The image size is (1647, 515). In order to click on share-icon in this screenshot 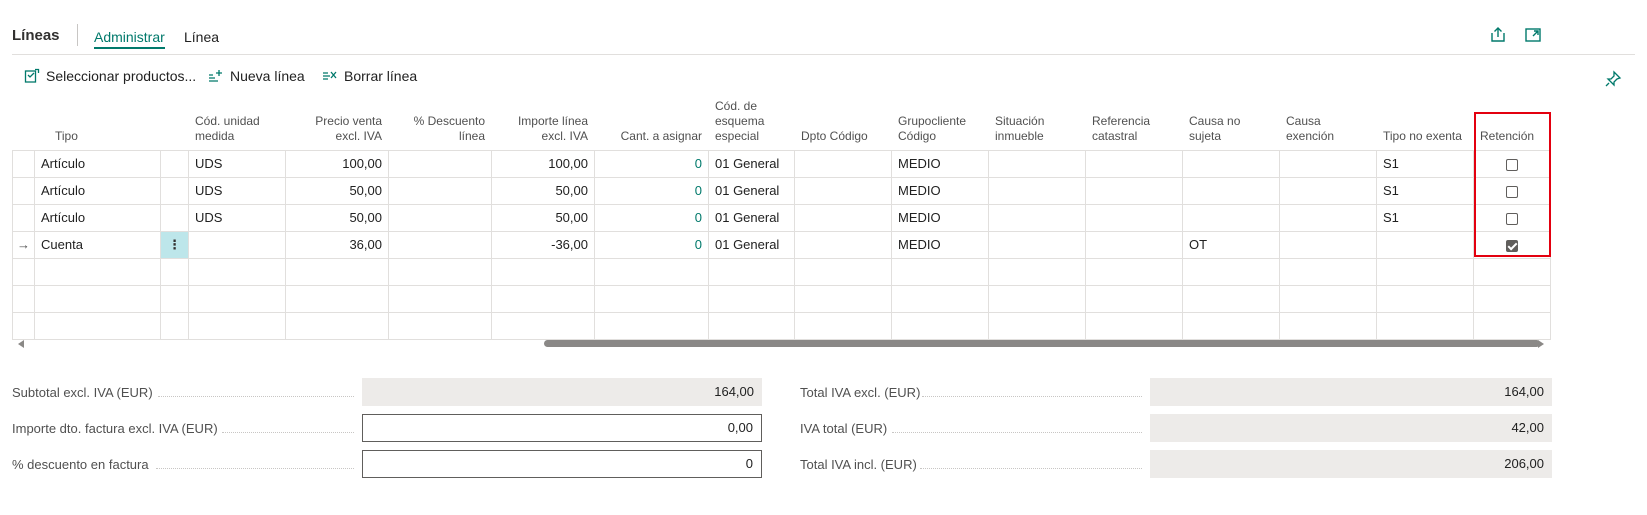, I will do `click(1498, 35)`.